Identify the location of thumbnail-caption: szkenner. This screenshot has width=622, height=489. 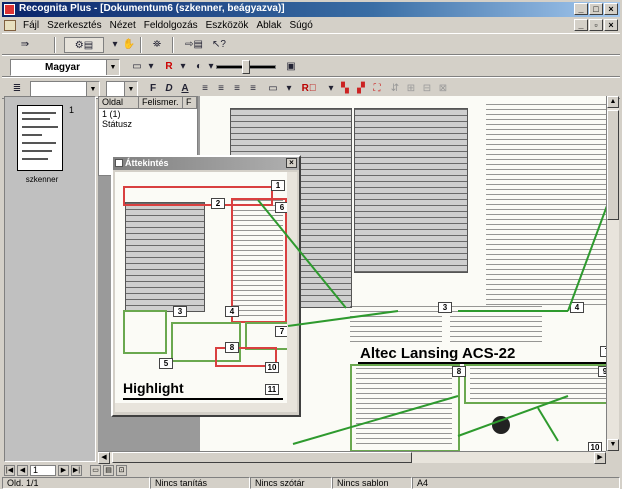
(42, 179).